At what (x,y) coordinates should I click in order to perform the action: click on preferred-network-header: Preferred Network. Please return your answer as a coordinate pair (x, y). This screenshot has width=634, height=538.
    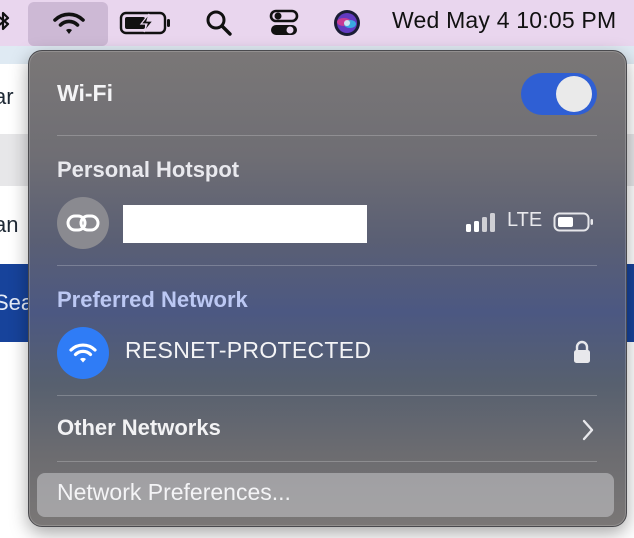
    Looking at the image, I should click on (152, 299).